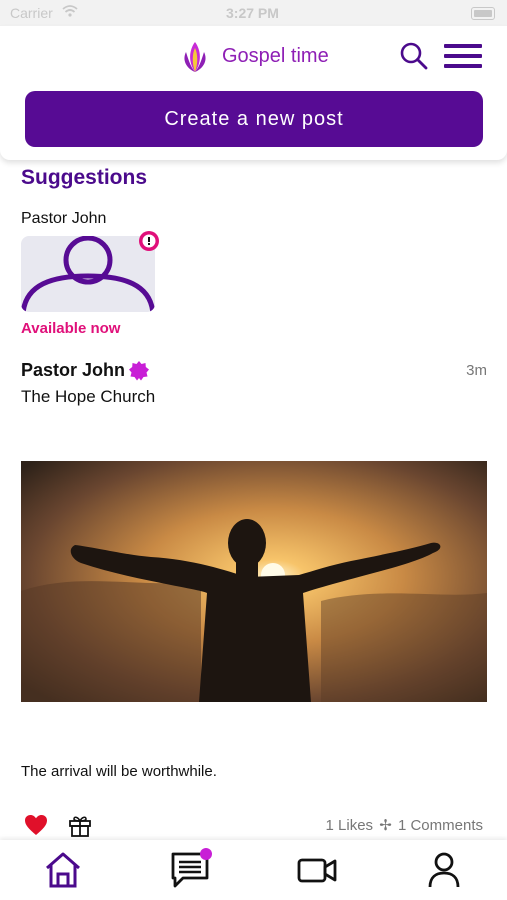 This screenshot has width=507, height=900. Describe the element at coordinates (414, 56) in the screenshot. I see `search-icon` at that location.